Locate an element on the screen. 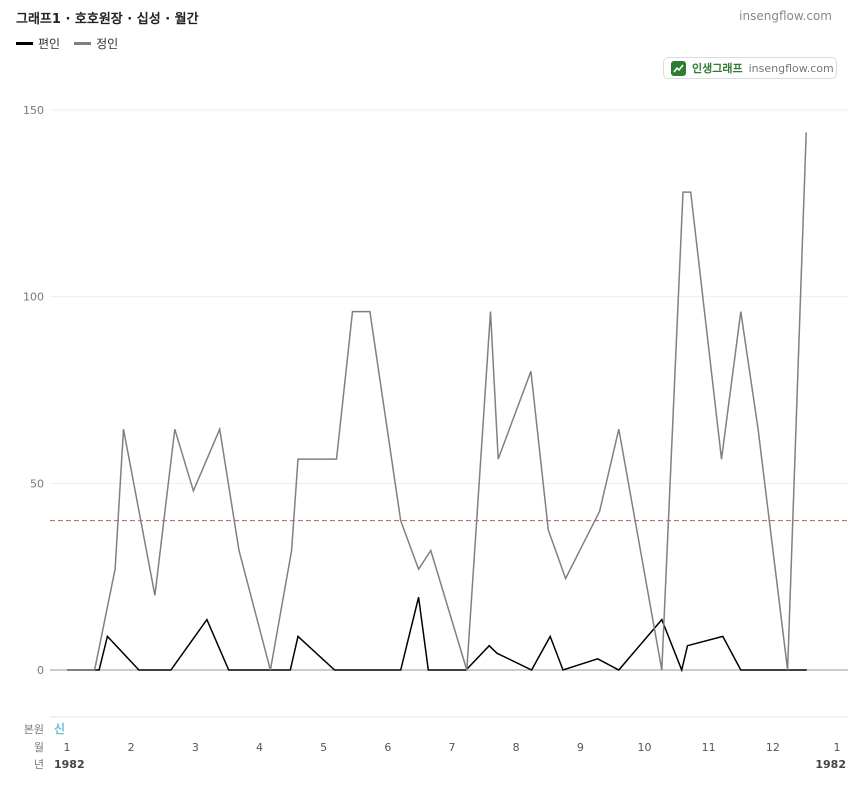 This screenshot has width=848, height=790. x-tick-label-12: 1 is located at coordinates (837, 747).